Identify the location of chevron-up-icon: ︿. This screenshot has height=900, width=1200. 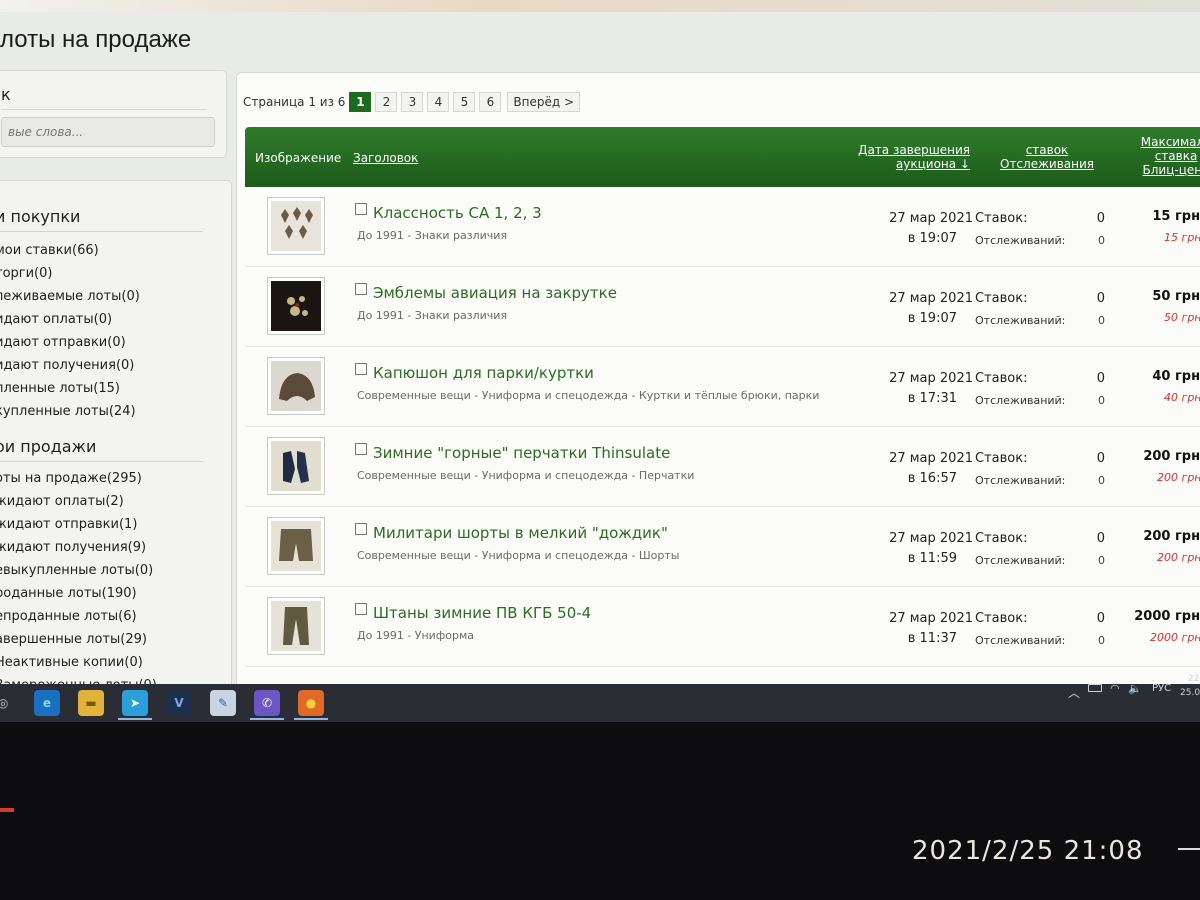
(1074, 692).